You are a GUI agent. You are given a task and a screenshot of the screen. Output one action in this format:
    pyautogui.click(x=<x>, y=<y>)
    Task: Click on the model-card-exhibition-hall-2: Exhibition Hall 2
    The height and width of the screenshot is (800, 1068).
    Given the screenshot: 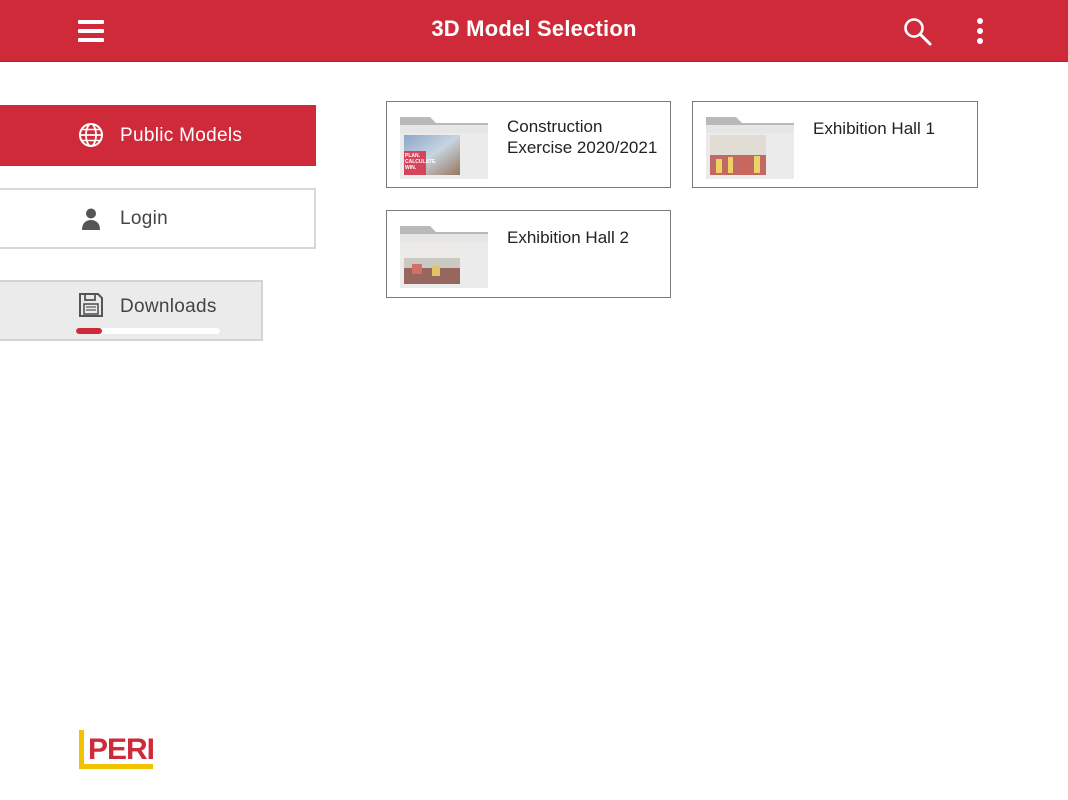 What is the action you would take?
    pyautogui.click(x=528, y=254)
    